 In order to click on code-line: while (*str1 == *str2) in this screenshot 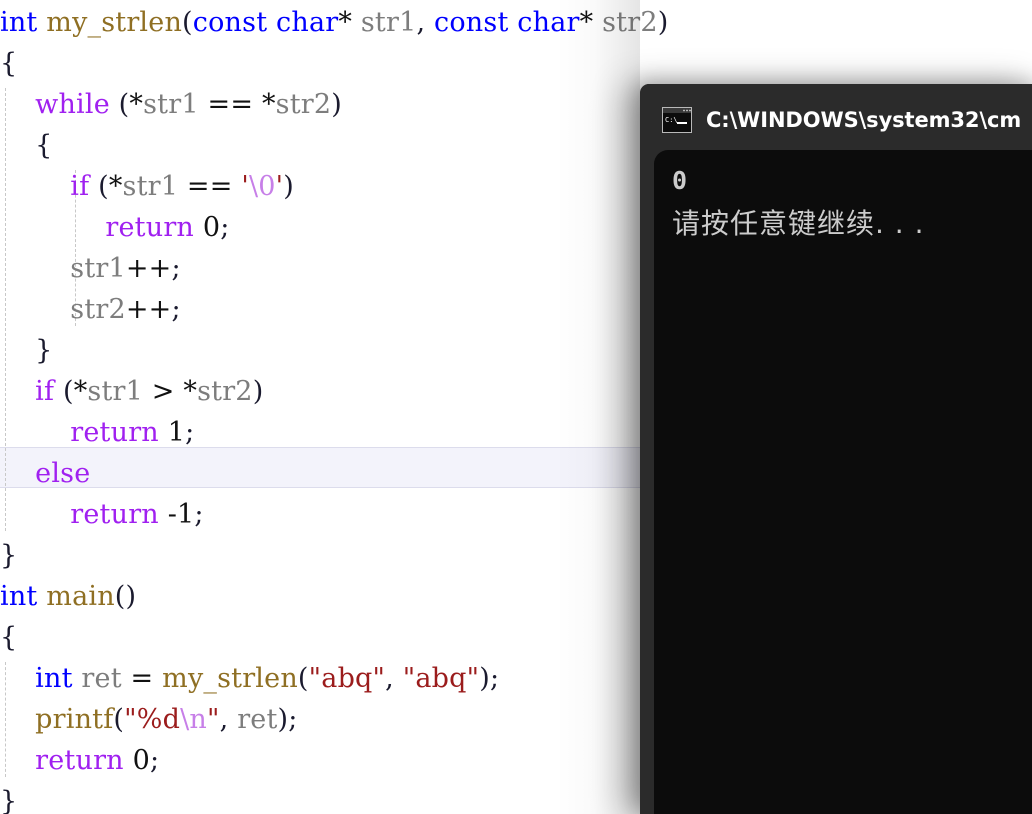, I will do `click(171, 104)`.